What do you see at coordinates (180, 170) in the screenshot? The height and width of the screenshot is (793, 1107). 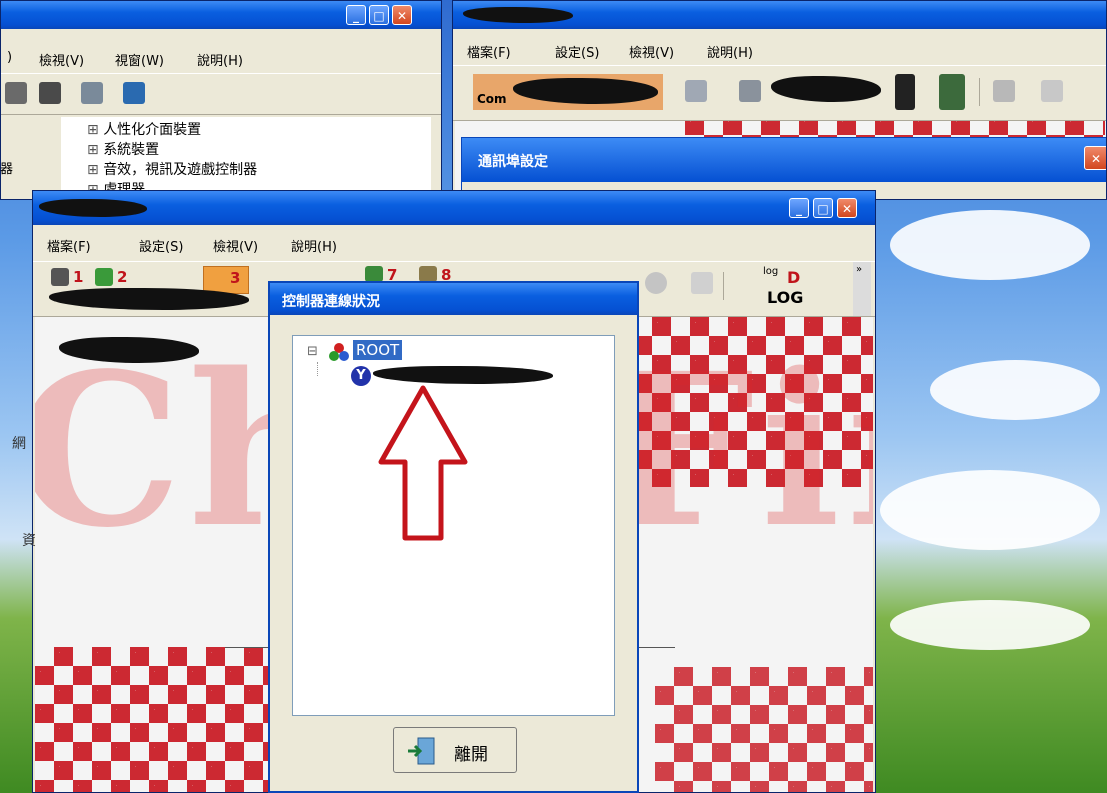 I see `tree-label: 音效，視訊及遊戲控制器` at bounding box center [180, 170].